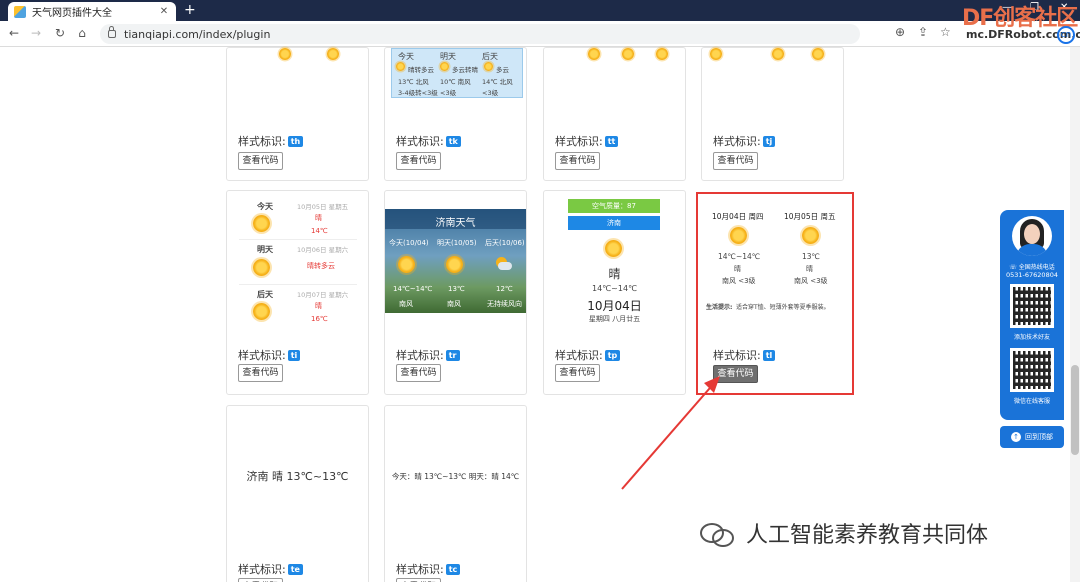 This screenshot has width=1080, height=582. What do you see at coordinates (164, 11) in the screenshot?
I see `tab-close-icon: ✕` at bounding box center [164, 11].